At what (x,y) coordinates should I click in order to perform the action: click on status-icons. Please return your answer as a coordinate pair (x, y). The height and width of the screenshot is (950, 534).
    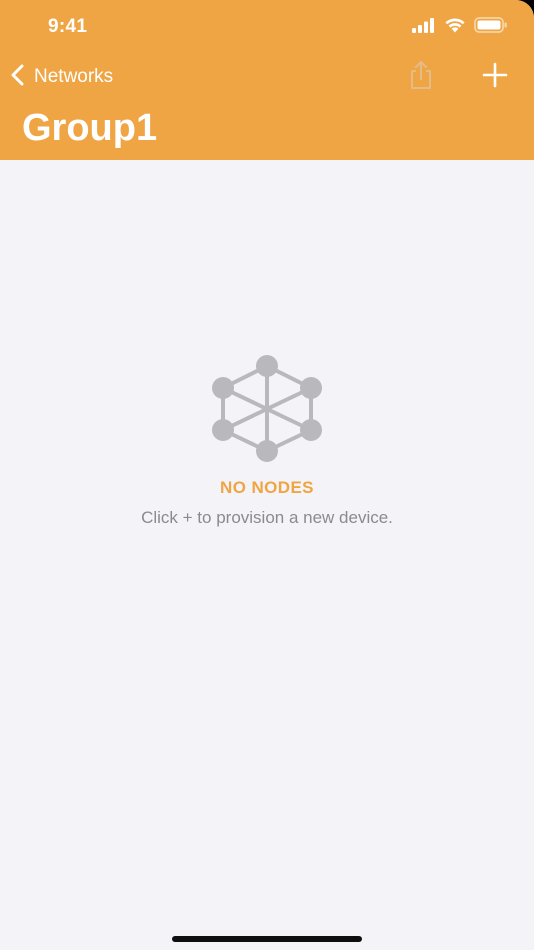
    Looking at the image, I should click on (460, 25).